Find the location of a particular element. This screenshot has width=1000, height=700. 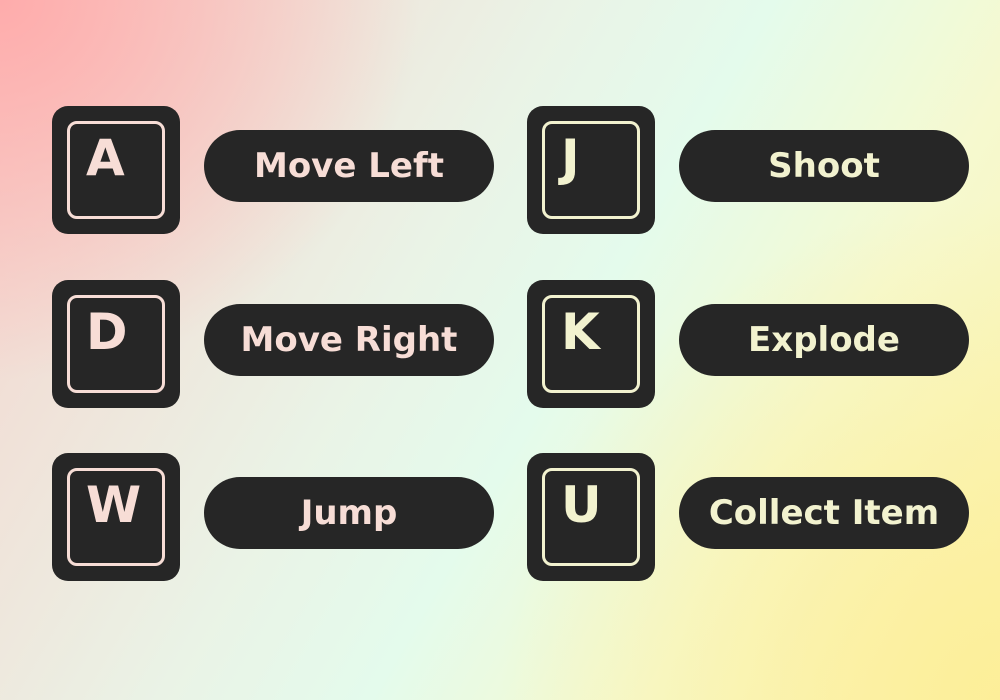

key-border: W is located at coordinates (116, 517).